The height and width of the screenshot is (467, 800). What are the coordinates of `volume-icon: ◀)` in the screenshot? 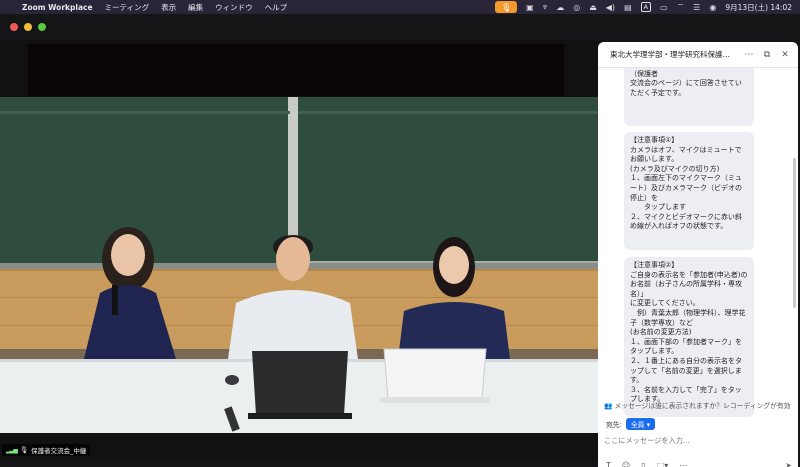 It's located at (610, 7).